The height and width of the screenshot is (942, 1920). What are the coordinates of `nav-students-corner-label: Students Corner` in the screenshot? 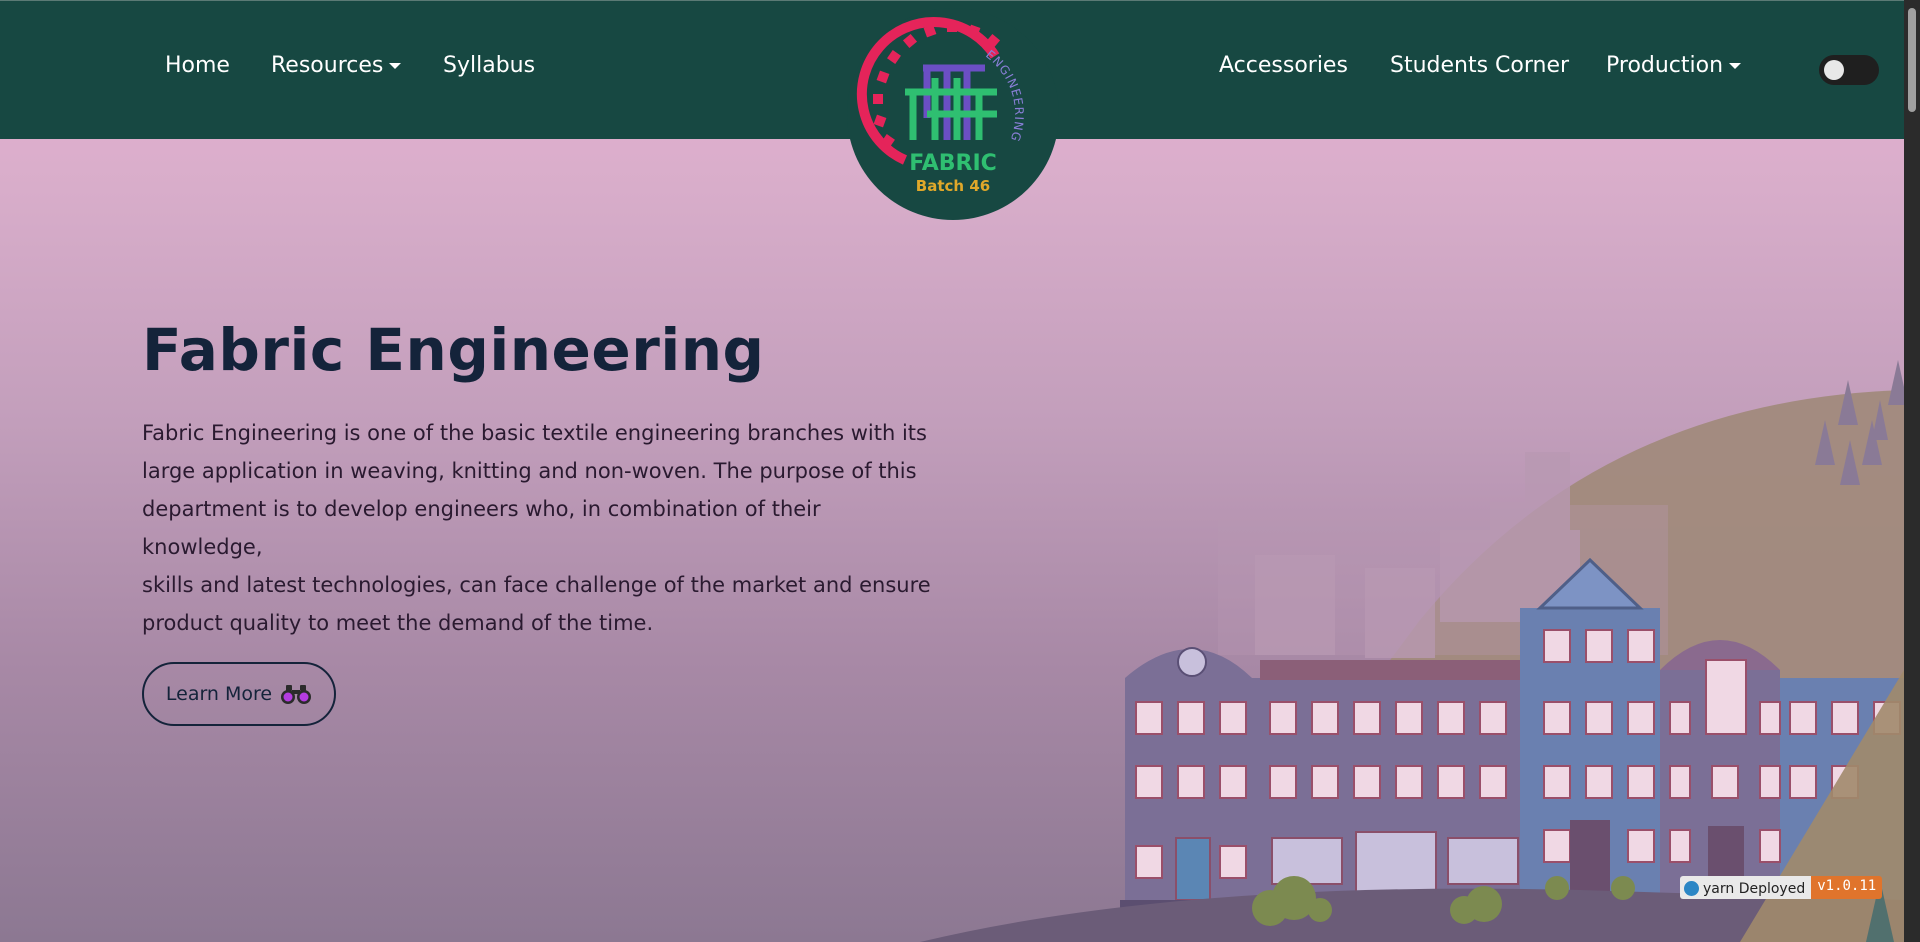 It's located at (1480, 65).